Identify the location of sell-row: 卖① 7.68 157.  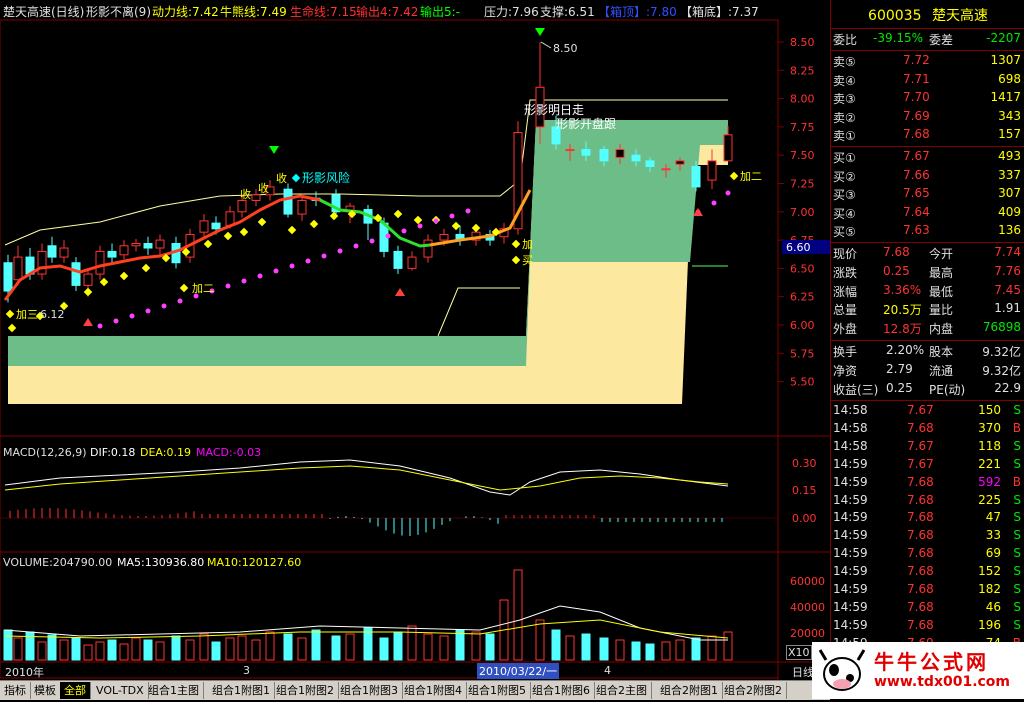
(927, 136).